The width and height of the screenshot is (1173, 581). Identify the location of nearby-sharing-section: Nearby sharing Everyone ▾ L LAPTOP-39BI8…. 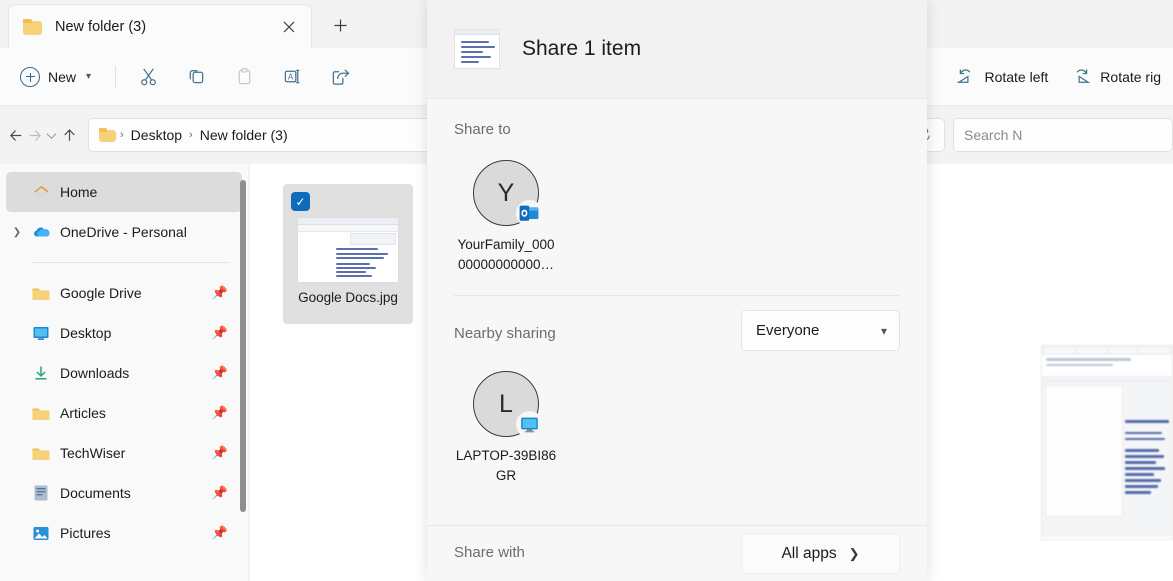
(677, 391).